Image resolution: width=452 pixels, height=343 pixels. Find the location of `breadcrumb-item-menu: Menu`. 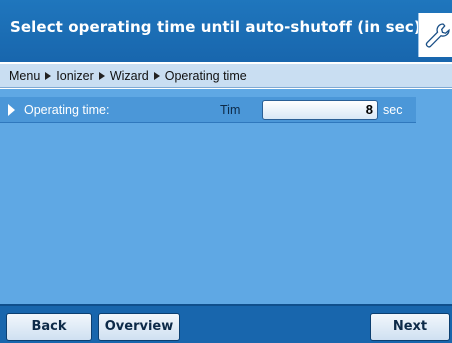

breadcrumb-item-menu: Menu is located at coordinates (25, 76).